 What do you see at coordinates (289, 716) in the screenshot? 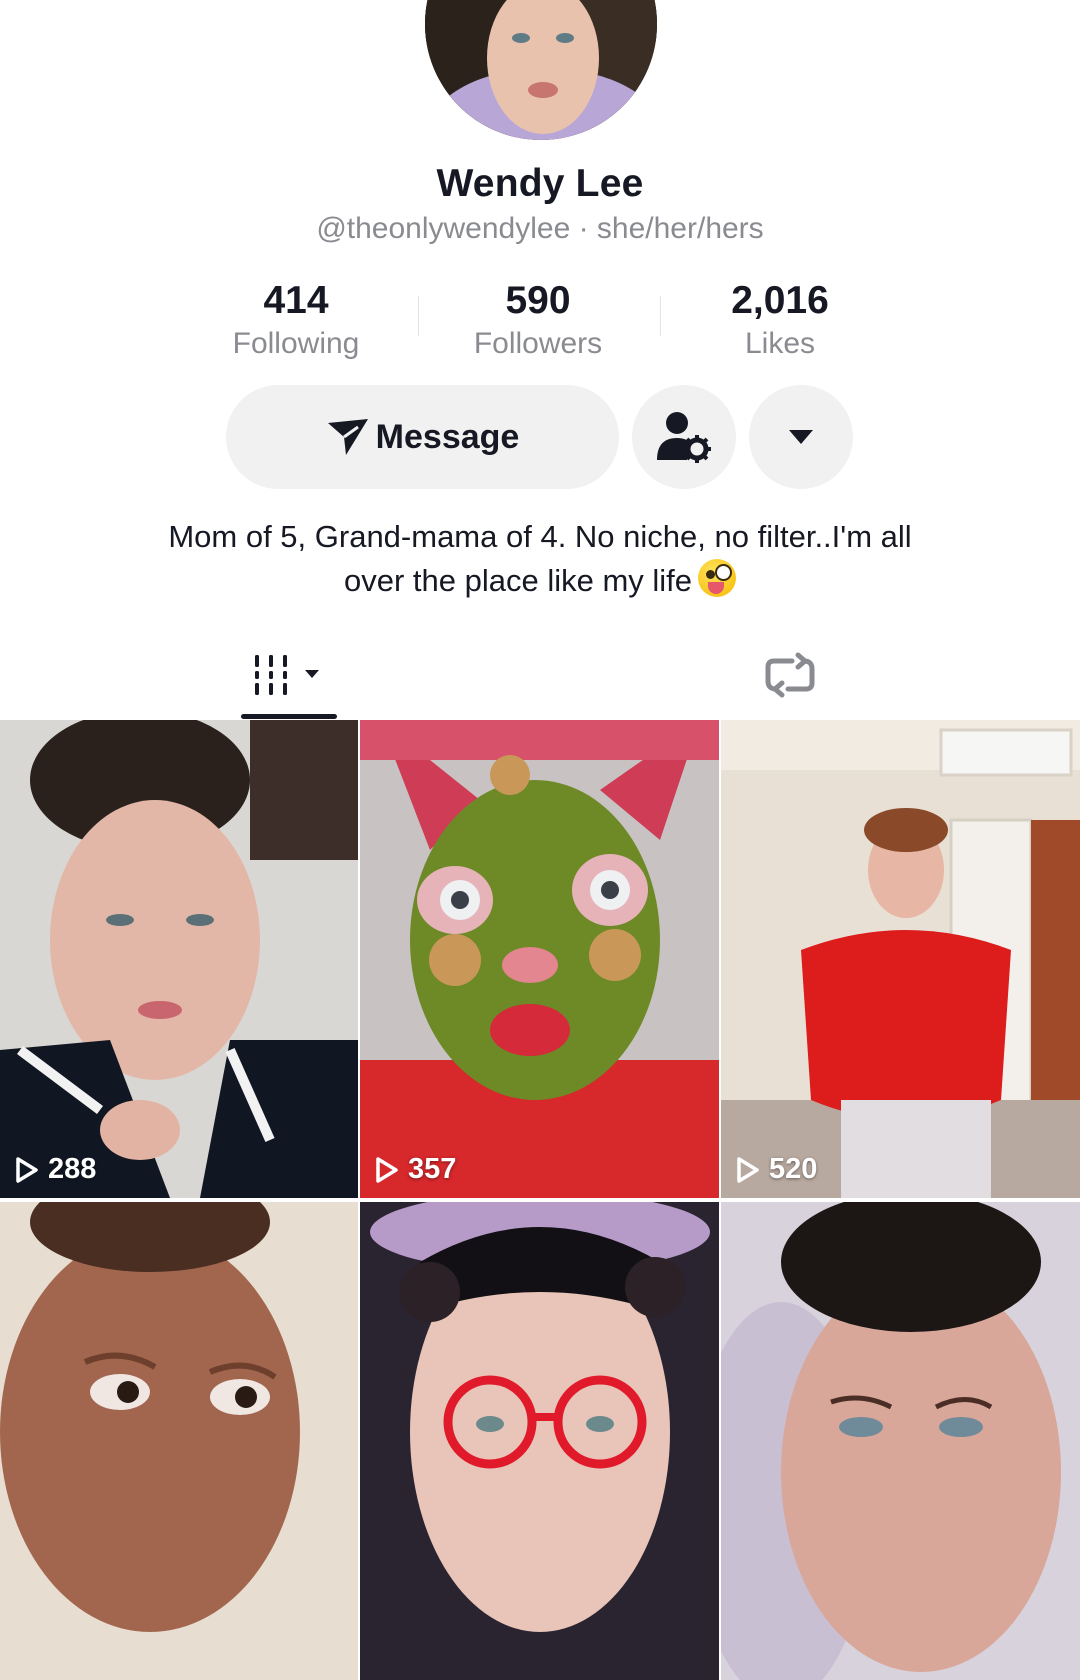
I see `active-tab-indicator` at bounding box center [289, 716].